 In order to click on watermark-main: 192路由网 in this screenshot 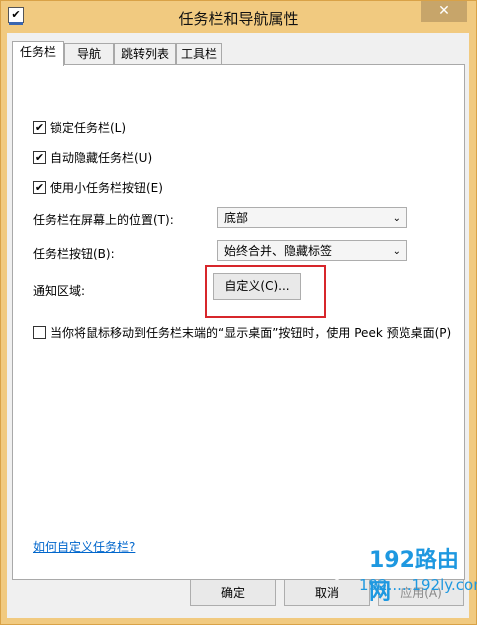, I will do `click(414, 576)`.